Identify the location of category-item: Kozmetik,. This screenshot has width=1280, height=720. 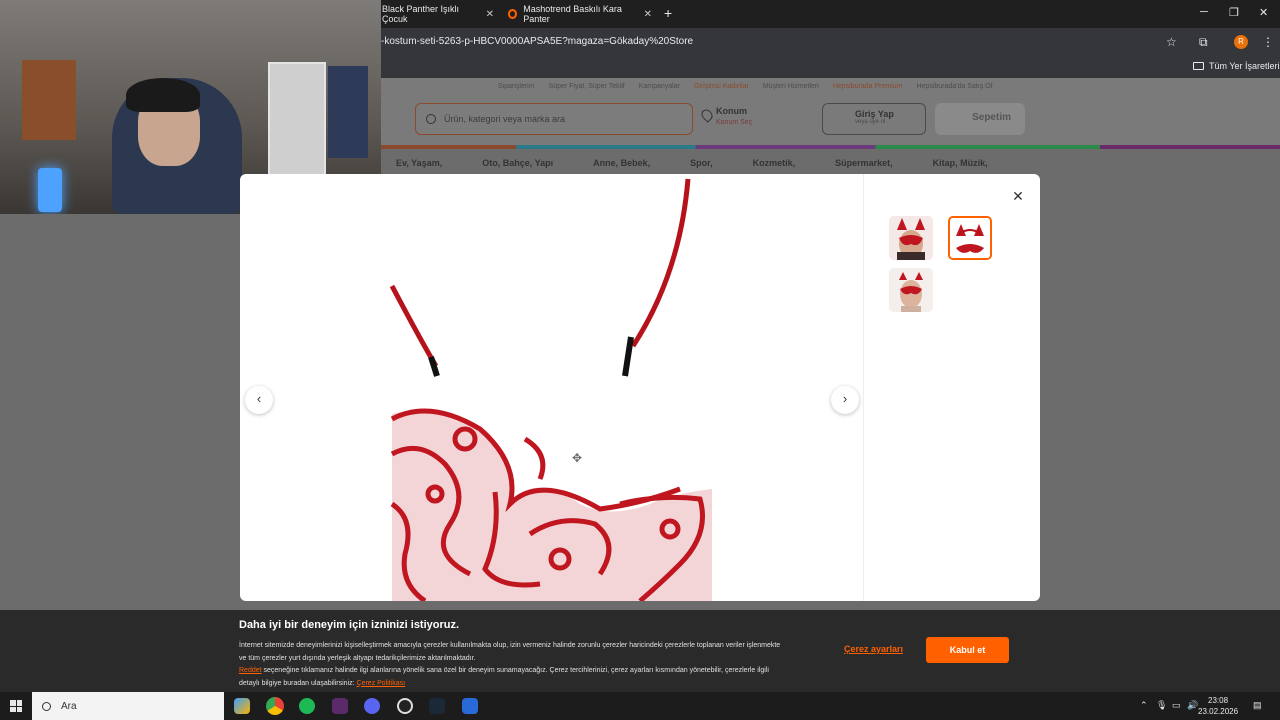
(774, 163).